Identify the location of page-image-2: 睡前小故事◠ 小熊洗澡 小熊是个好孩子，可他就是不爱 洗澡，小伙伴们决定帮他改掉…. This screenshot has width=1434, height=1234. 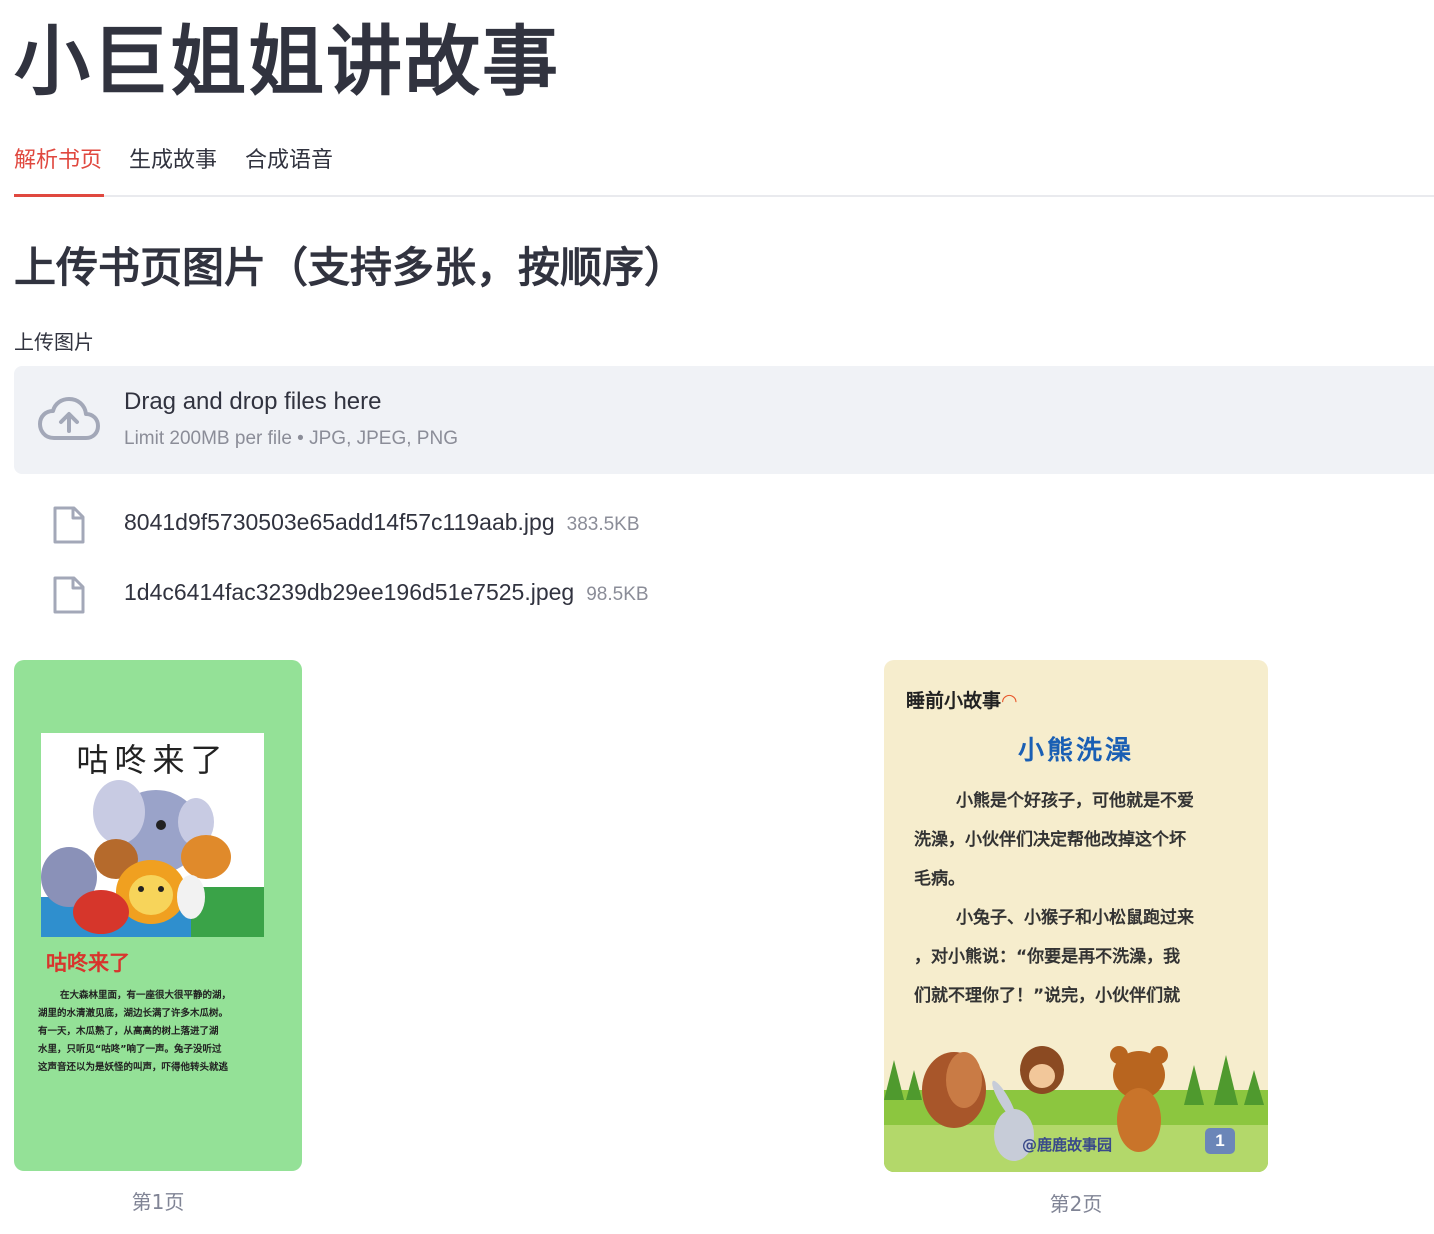
(1076, 916).